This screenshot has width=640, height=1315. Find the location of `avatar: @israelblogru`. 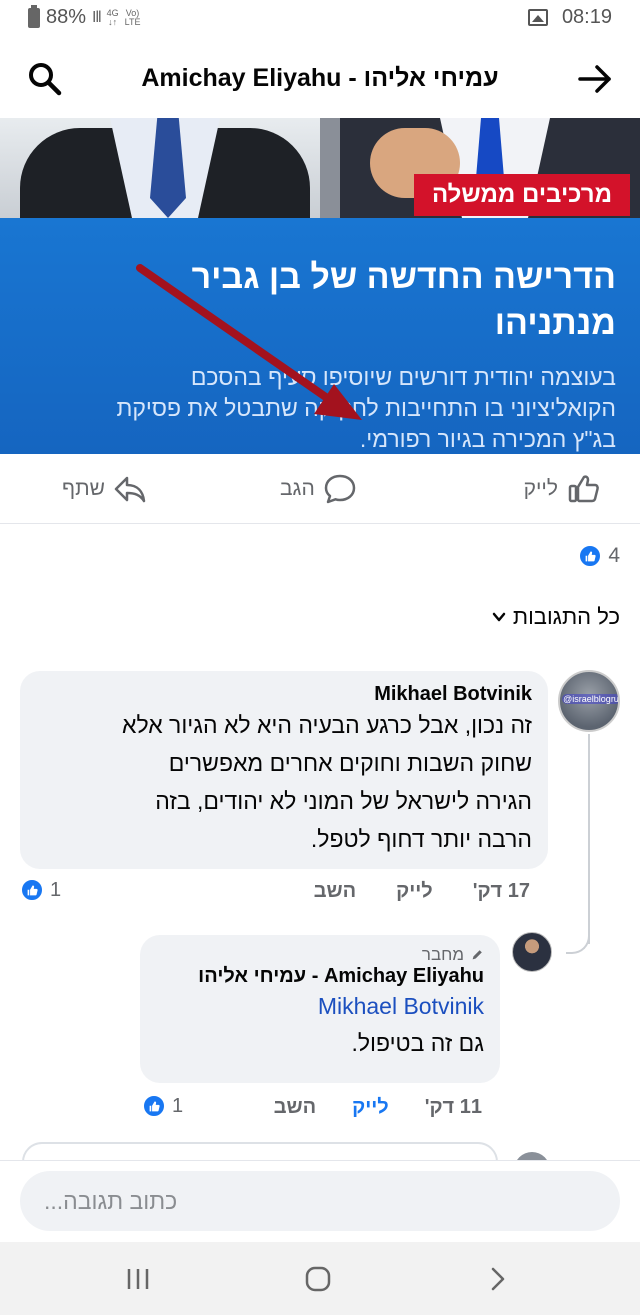

avatar: @israelblogru is located at coordinates (589, 701).